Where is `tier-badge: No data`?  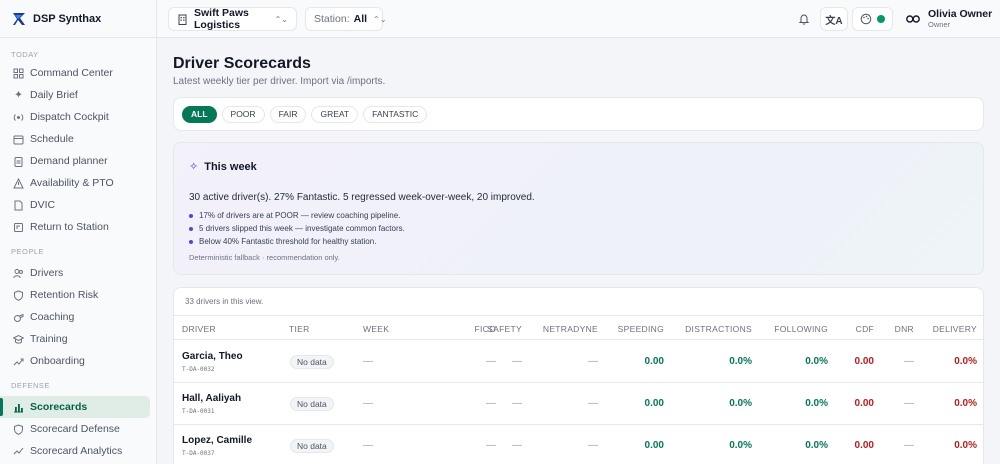
tier-badge: No data is located at coordinates (312, 404).